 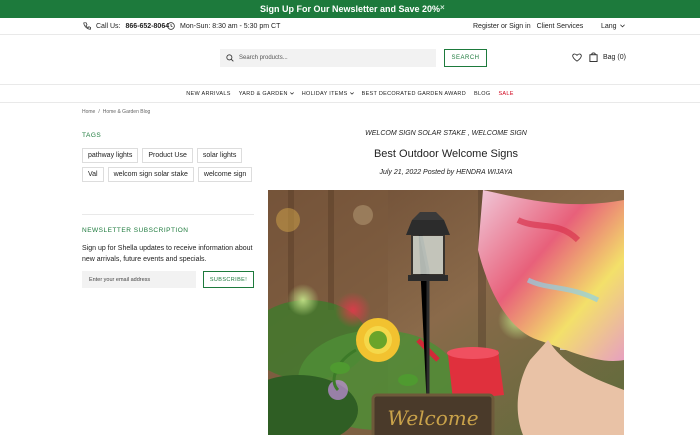 I want to click on nav-yard-garden: YARD & GARDEN, so click(x=266, y=94).